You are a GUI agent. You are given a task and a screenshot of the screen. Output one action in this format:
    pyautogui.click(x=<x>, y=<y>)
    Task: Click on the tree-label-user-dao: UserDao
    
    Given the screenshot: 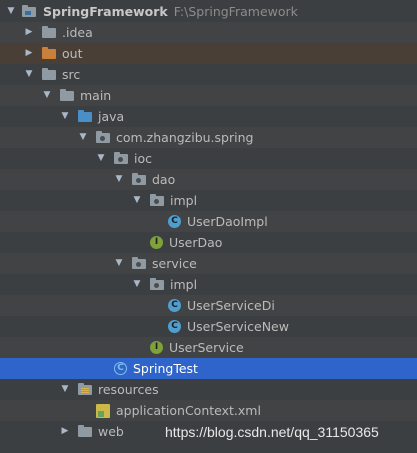 What is the action you would take?
    pyautogui.click(x=196, y=242)
    